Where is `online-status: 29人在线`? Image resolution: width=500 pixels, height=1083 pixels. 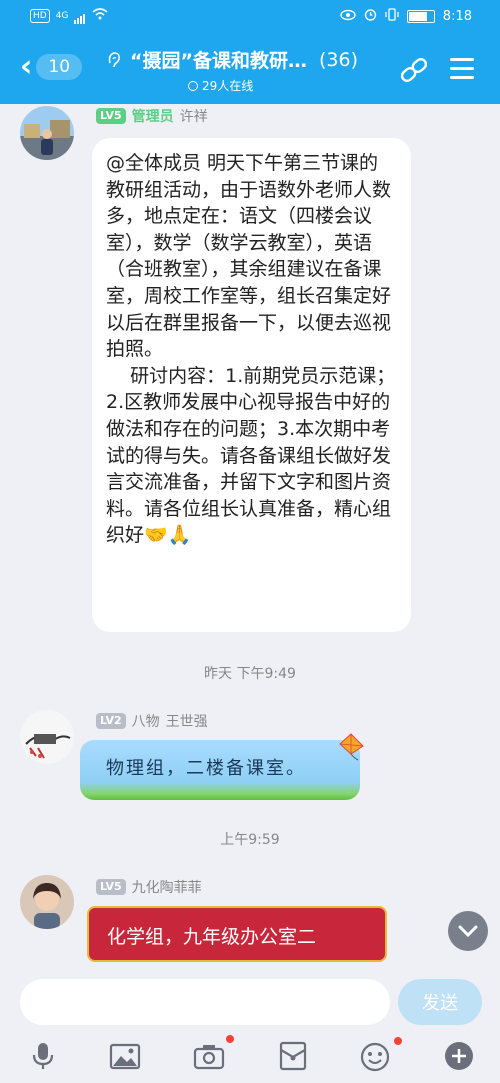 online-status: 29人在线 is located at coordinates (287, 85).